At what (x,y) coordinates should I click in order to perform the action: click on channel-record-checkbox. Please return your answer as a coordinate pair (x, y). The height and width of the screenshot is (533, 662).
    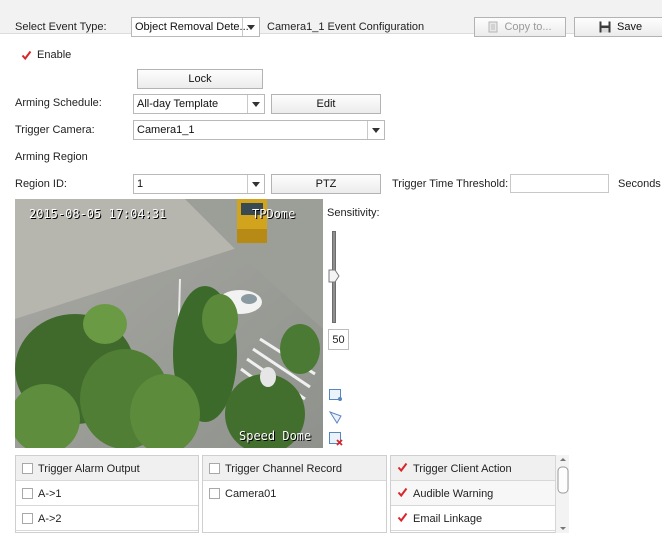
    Looking at the image, I should click on (214, 493).